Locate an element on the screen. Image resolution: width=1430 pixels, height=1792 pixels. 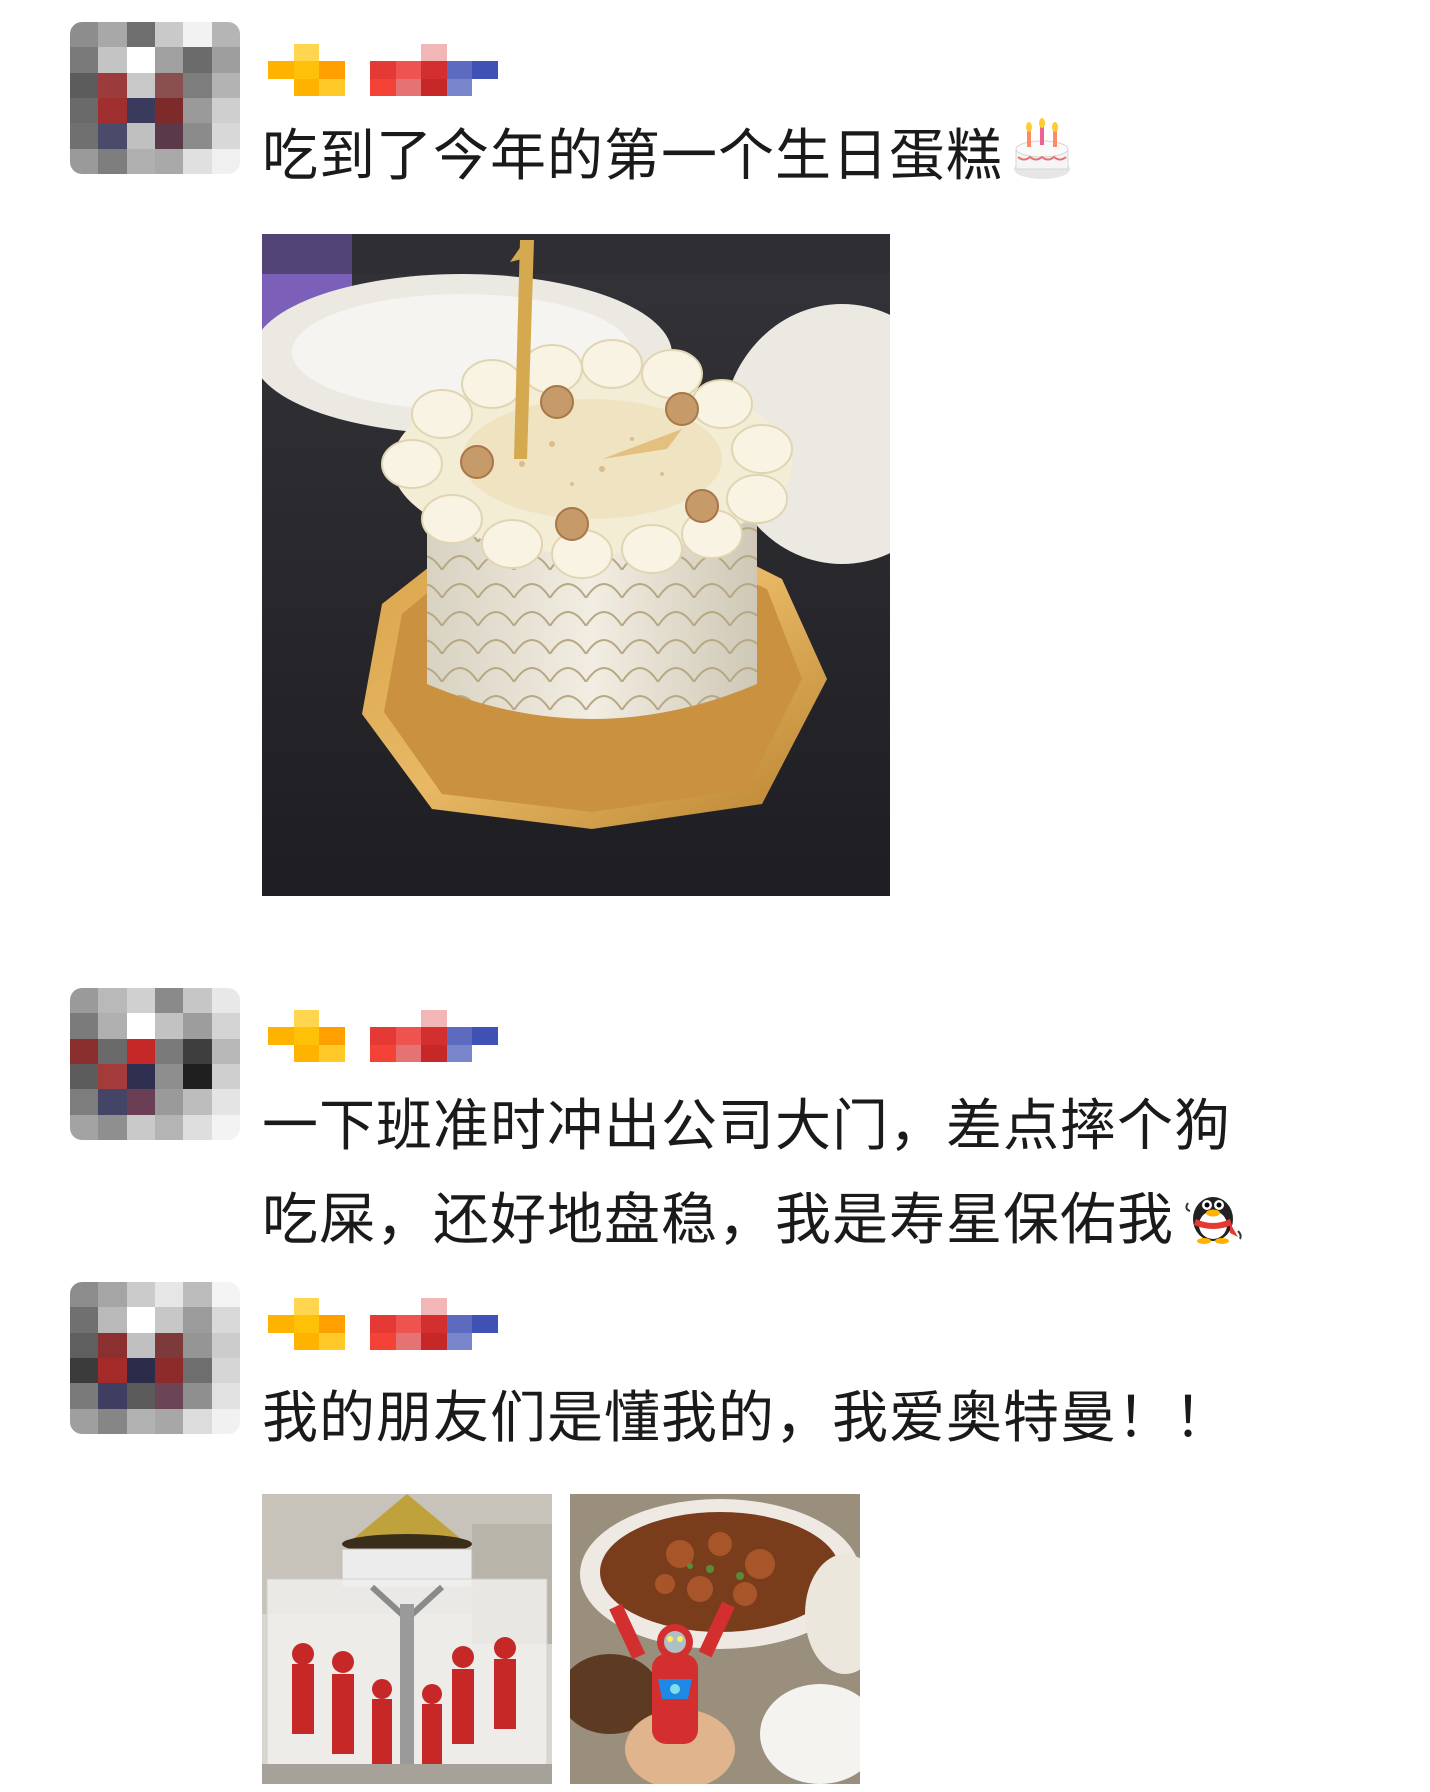
post-text-line: 一下班准时冲出公司大门，差点摔个狗 is located at coordinates (746, 1126).